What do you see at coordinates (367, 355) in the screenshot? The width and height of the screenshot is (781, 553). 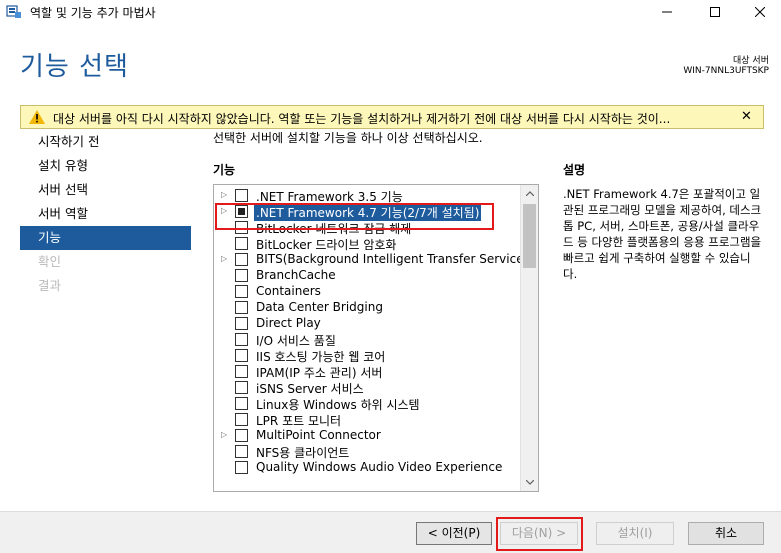 I see `feature-row: IIS 호스팅 가능한 웹 코어` at bounding box center [367, 355].